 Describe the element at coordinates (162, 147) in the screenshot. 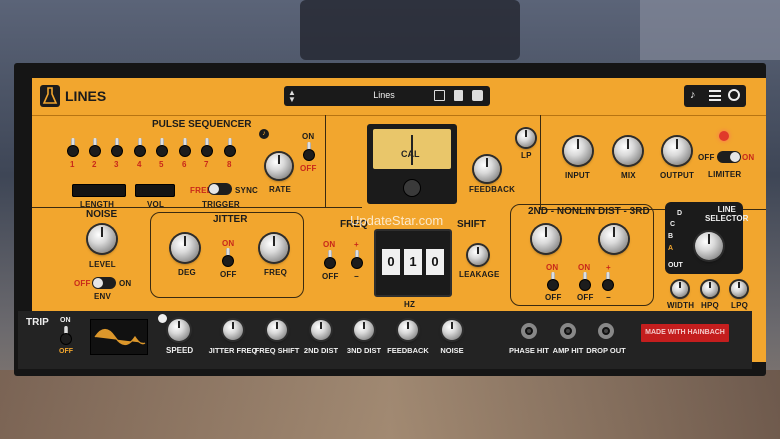

I see `step-5-toggle` at that location.